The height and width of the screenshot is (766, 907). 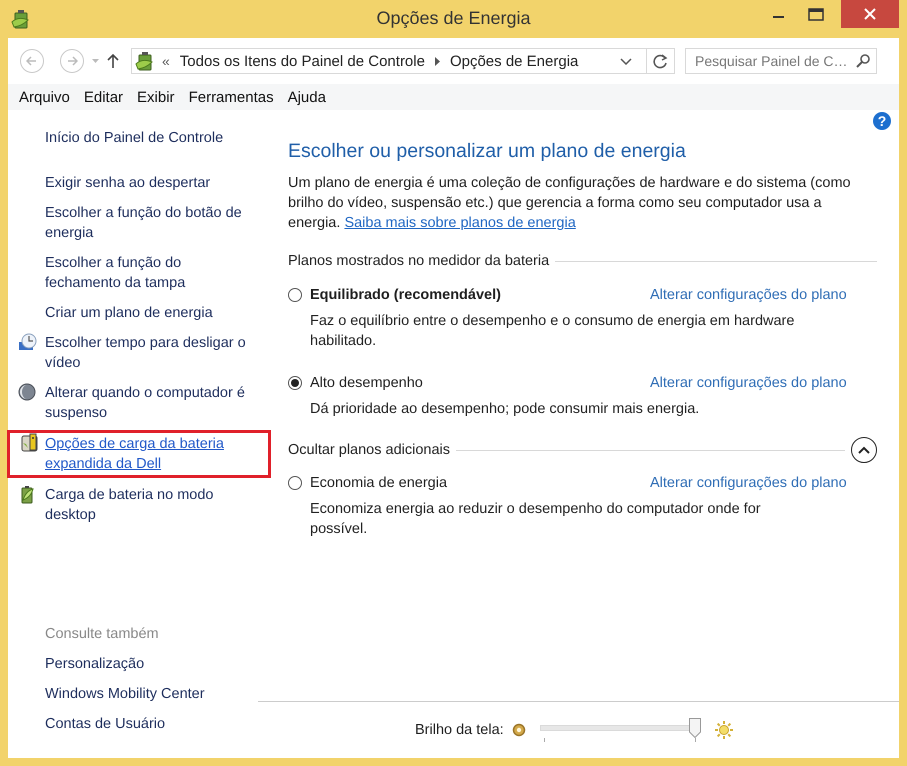 I want to click on slider-thumb, so click(x=694, y=728).